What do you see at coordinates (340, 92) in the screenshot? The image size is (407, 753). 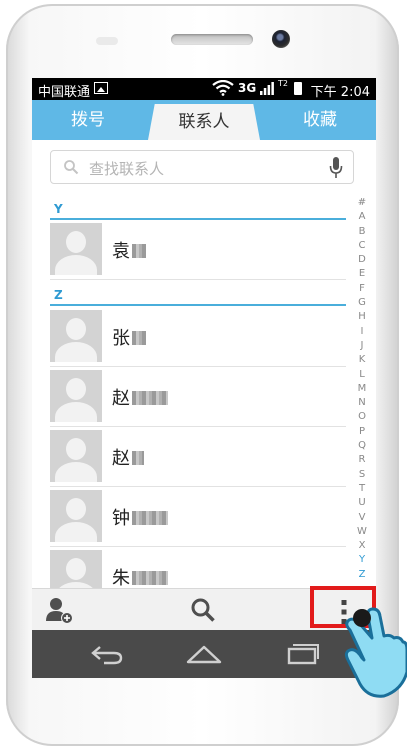 I see `clock: 下午 2:04` at bounding box center [340, 92].